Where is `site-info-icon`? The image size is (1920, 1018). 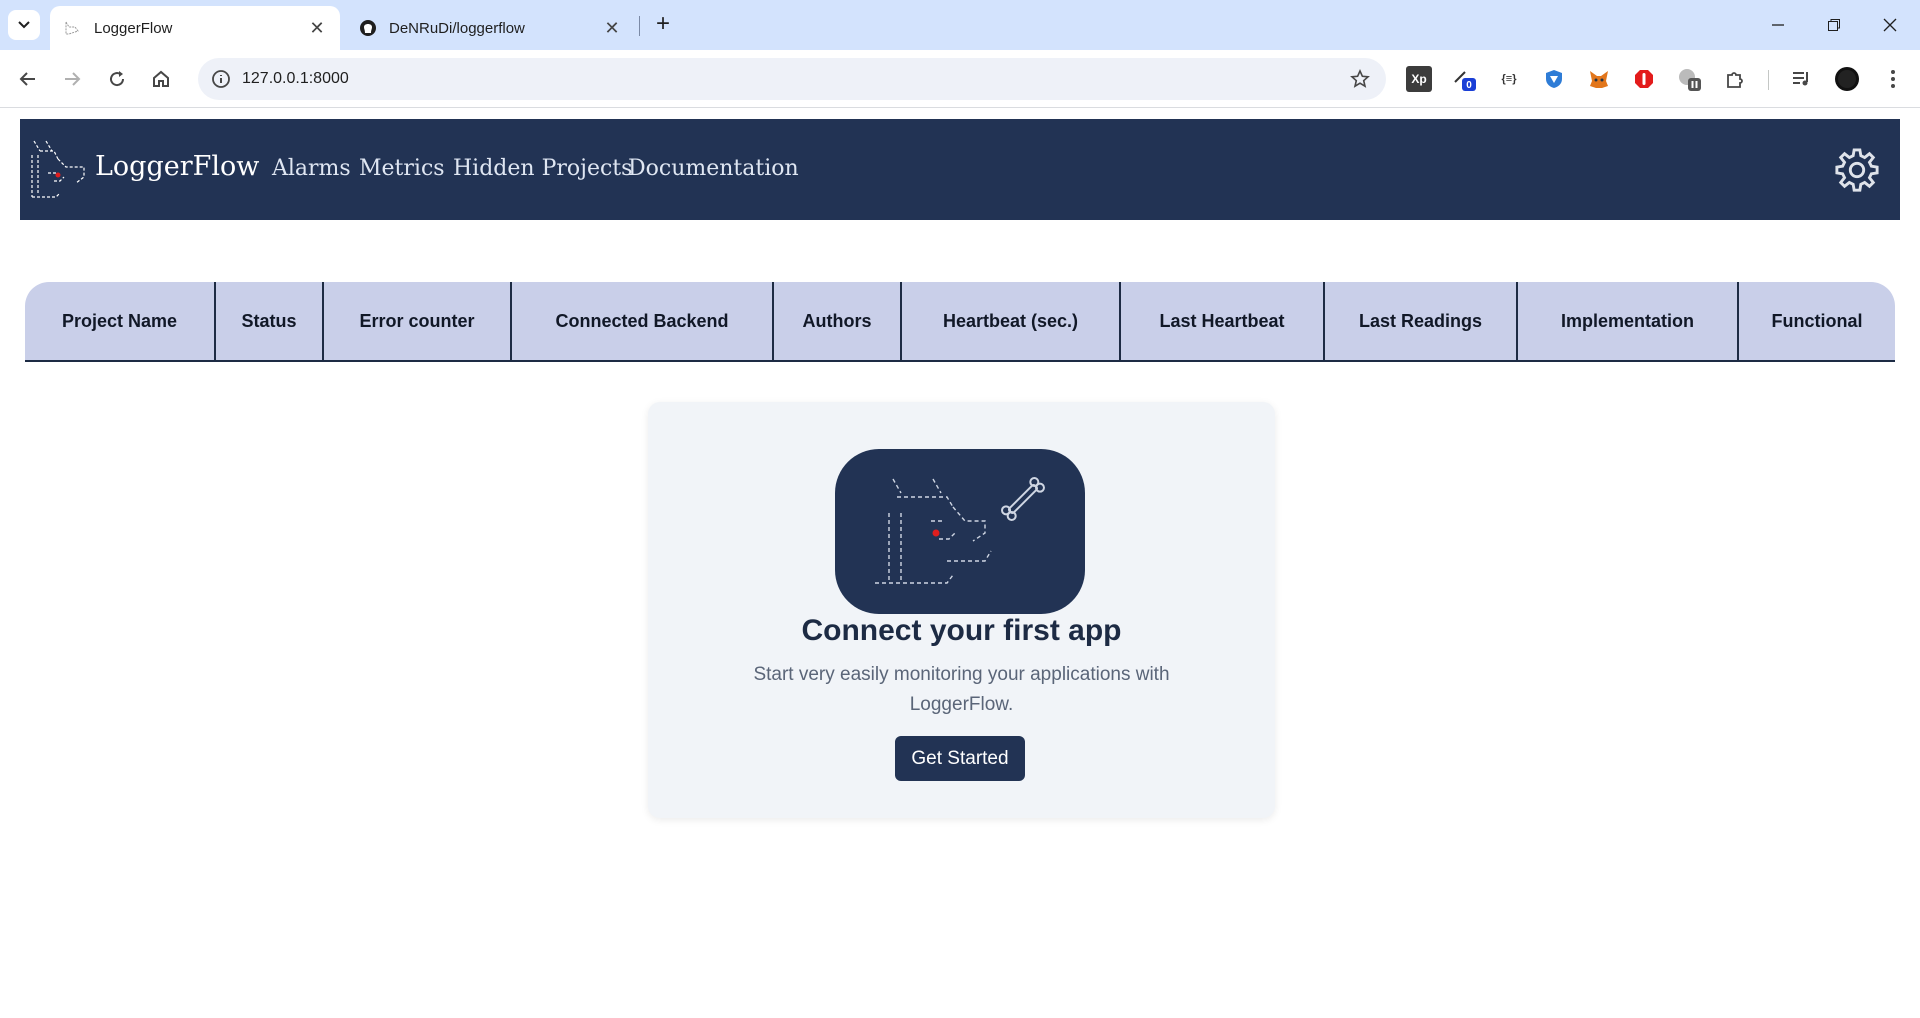
site-info-icon is located at coordinates (221, 79).